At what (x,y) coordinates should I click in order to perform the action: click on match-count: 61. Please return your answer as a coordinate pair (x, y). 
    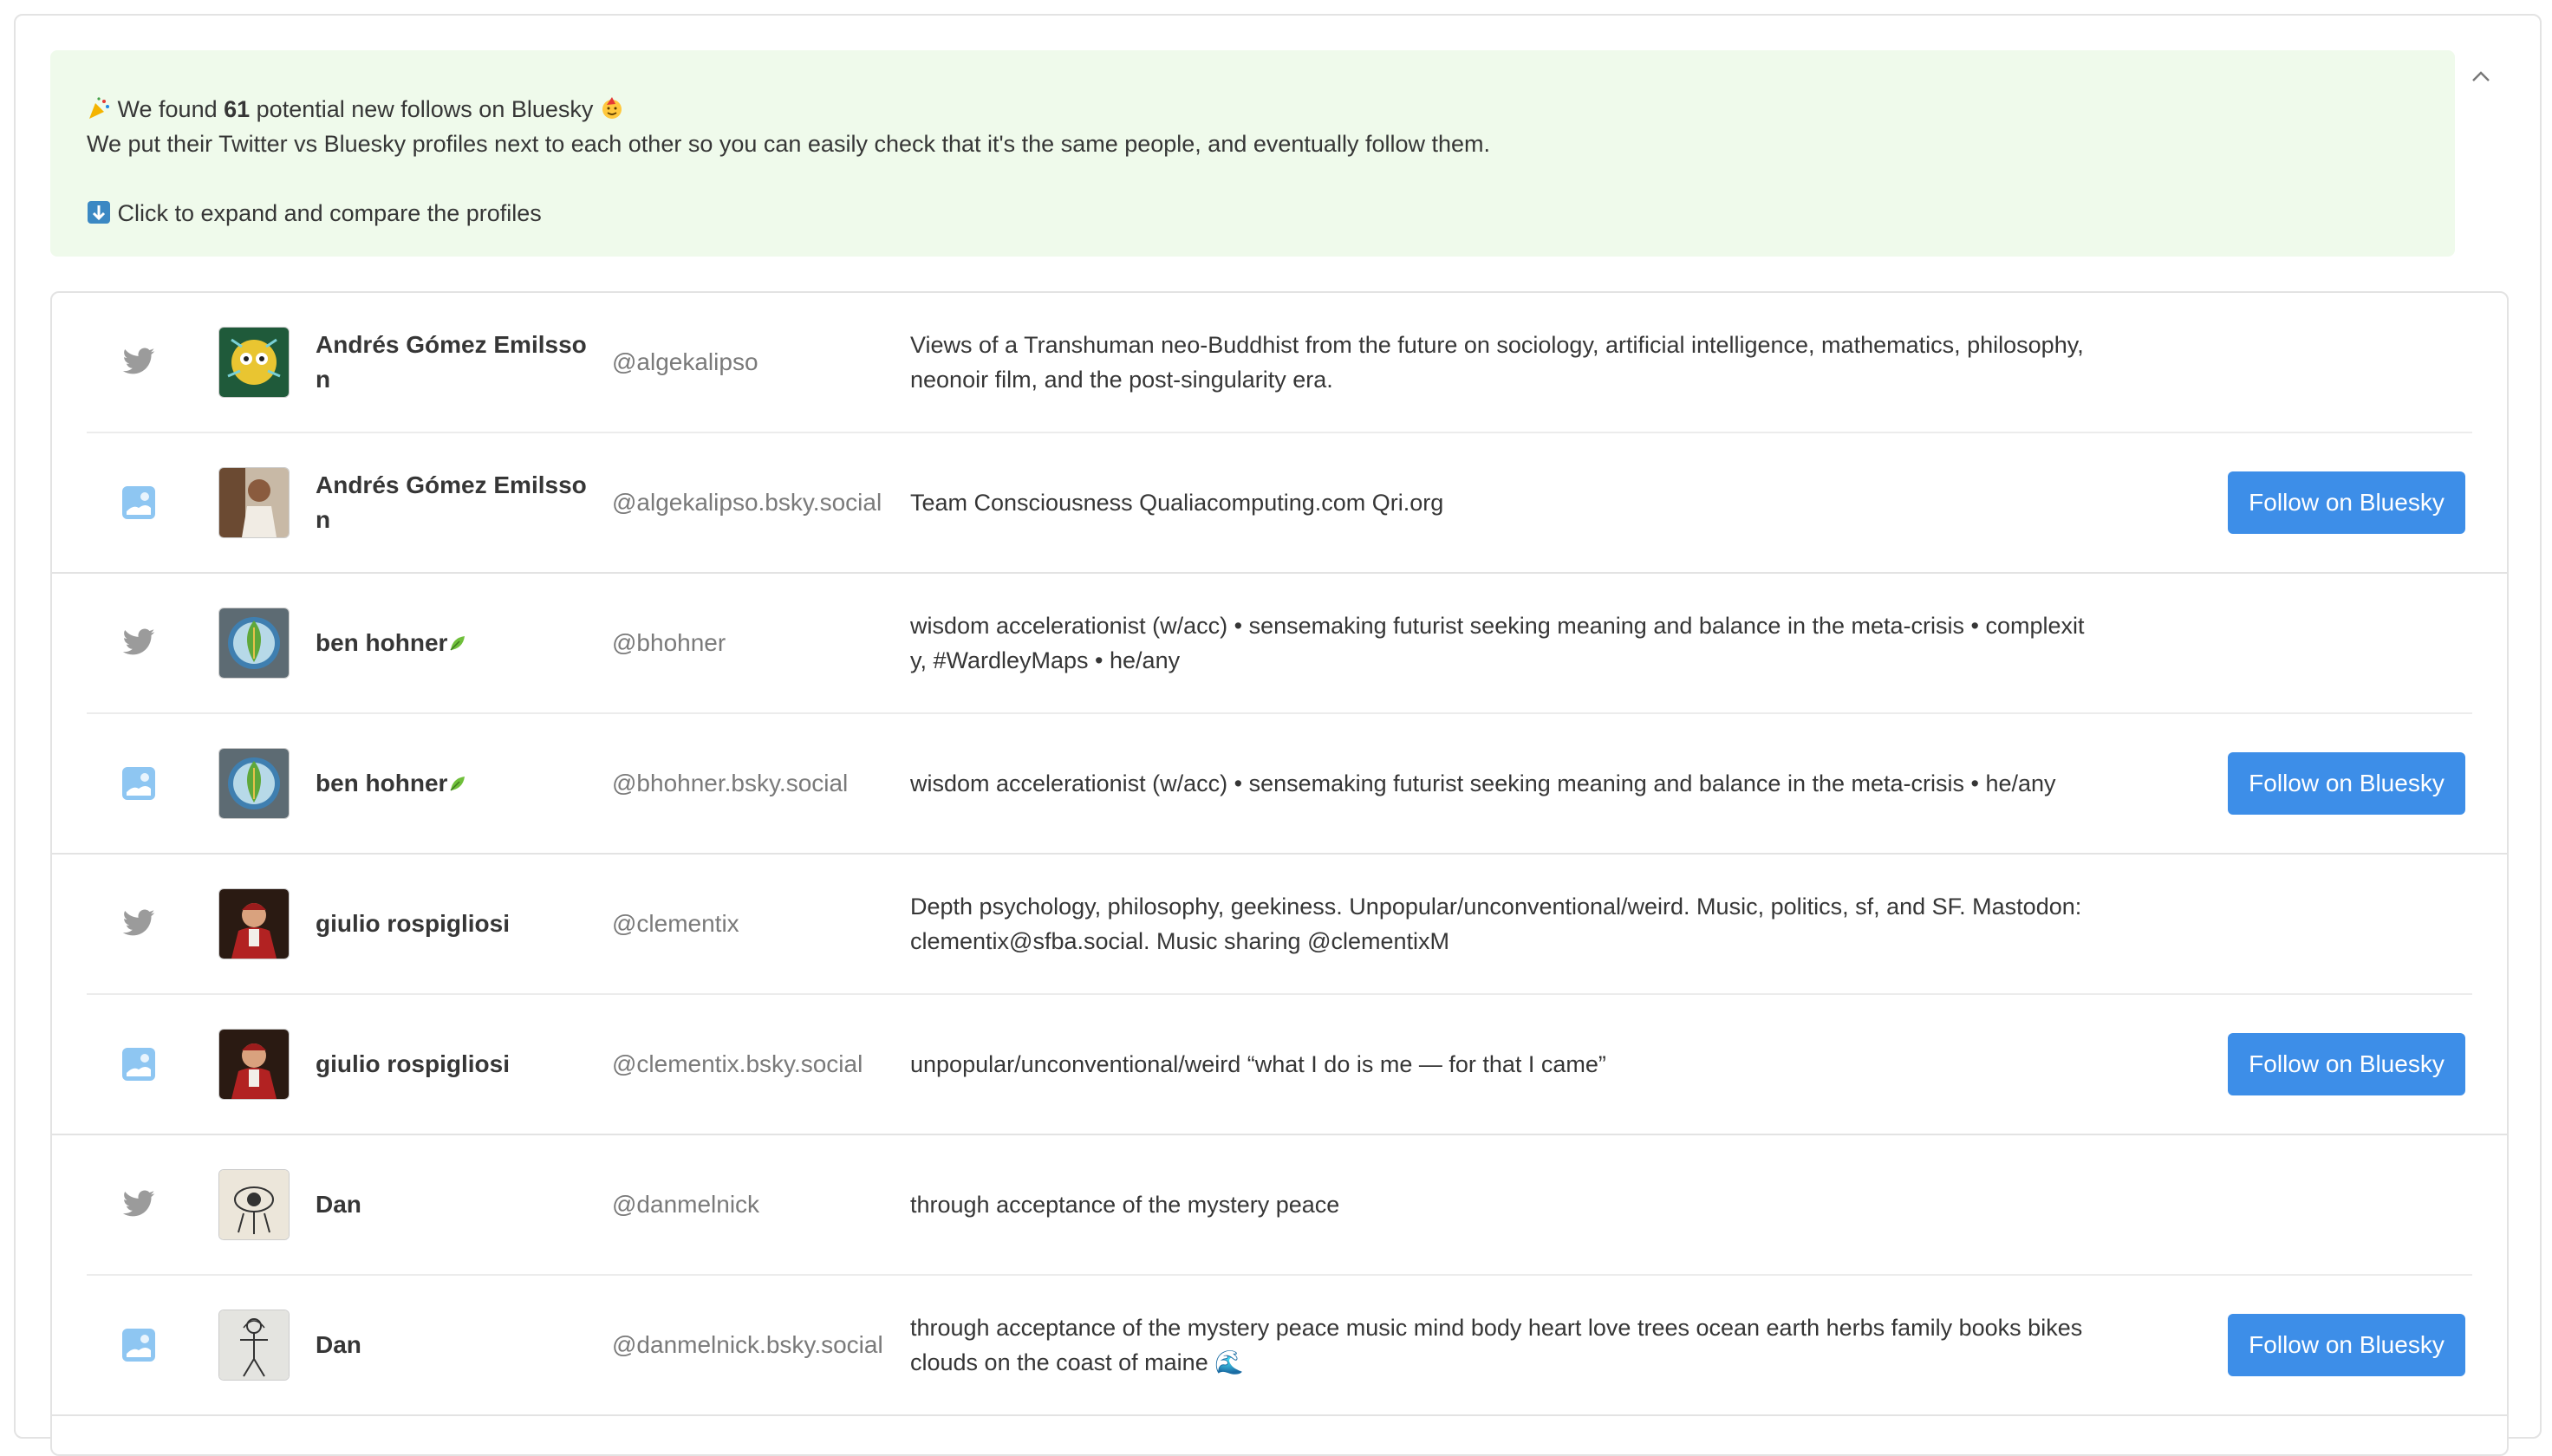
    Looking at the image, I should click on (238, 109).